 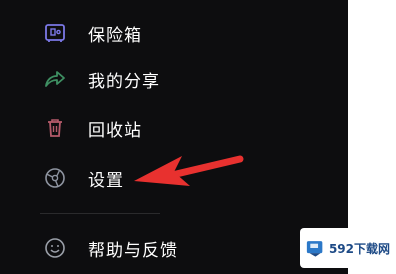 What do you see at coordinates (314, 249) in the screenshot?
I see `watermark-logo-icon` at bounding box center [314, 249].